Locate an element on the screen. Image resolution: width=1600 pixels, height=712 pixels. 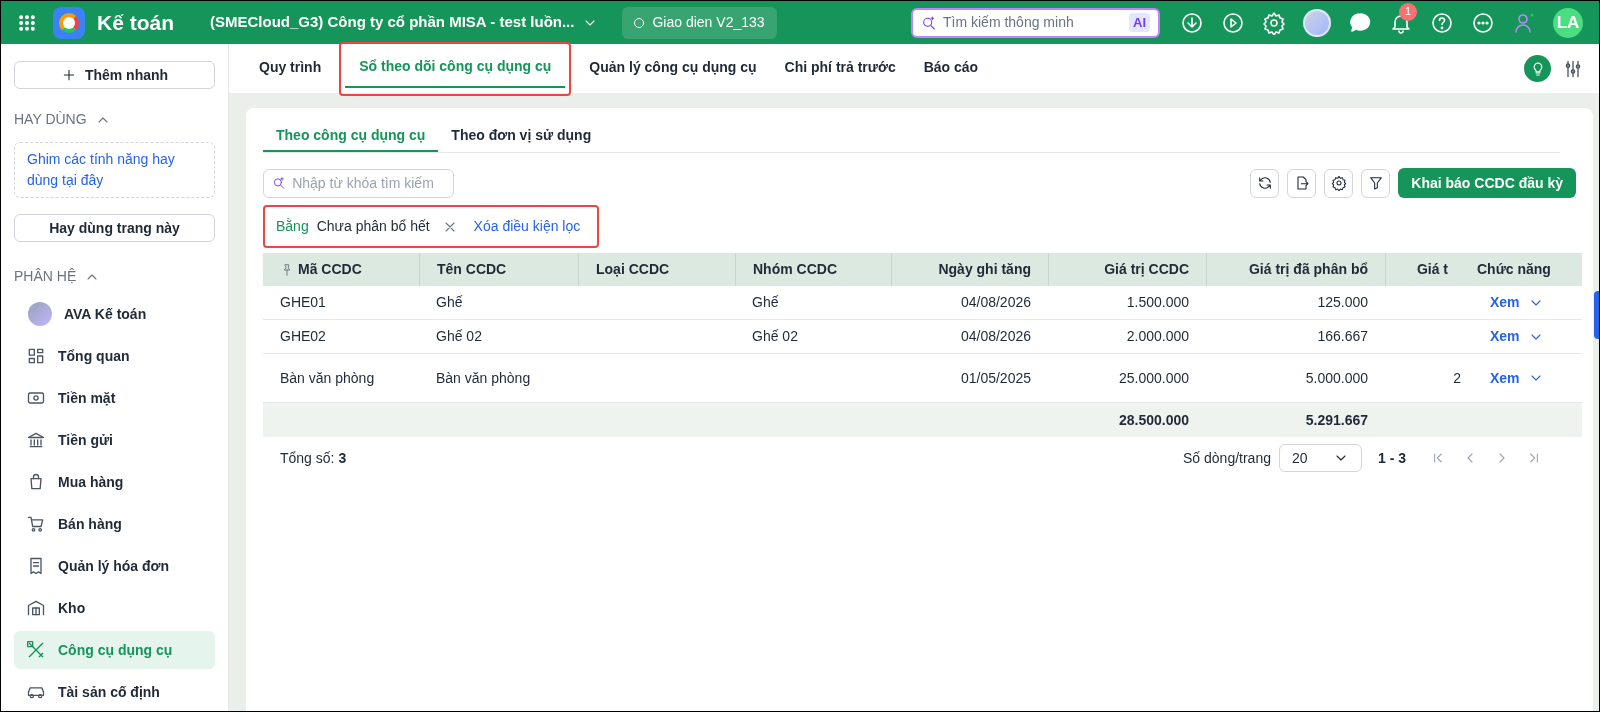
column-header: Tên CCDC is located at coordinates (472, 269).